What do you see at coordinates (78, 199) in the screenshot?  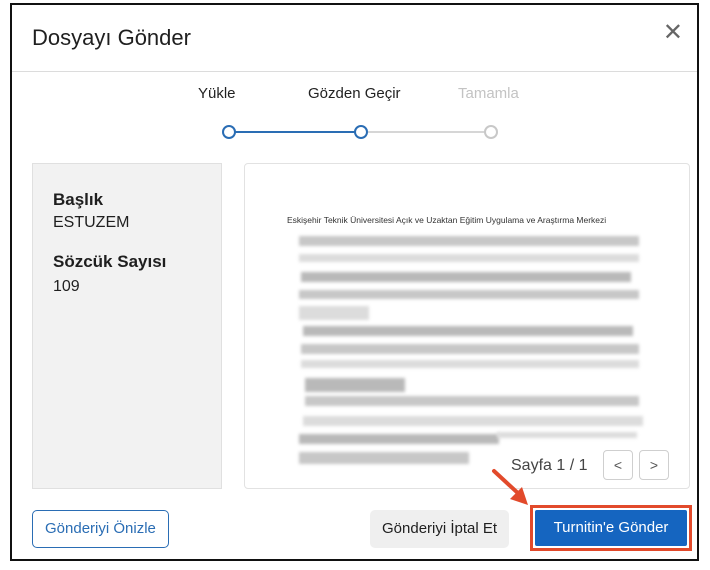 I see `title-label: Başlık` at bounding box center [78, 199].